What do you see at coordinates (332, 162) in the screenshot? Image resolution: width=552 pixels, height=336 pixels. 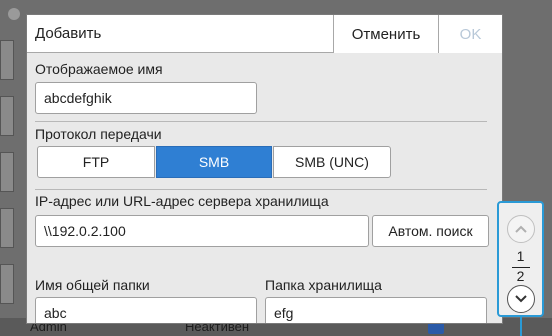 I see `protocol-option-smb-unc: SMB (UNC)` at bounding box center [332, 162].